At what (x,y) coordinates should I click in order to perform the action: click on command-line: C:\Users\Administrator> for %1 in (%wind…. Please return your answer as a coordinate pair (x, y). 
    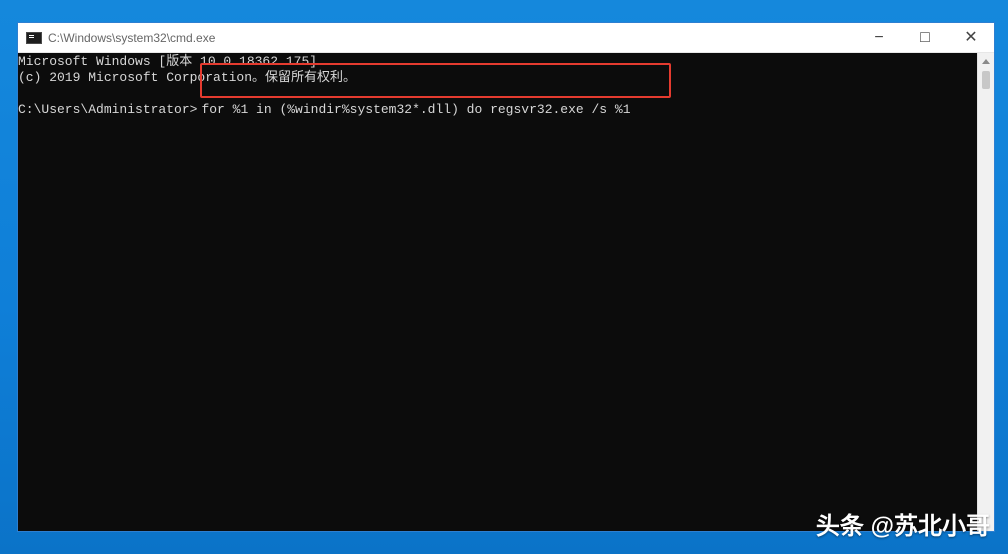
    Looking at the image, I should click on (498, 110).